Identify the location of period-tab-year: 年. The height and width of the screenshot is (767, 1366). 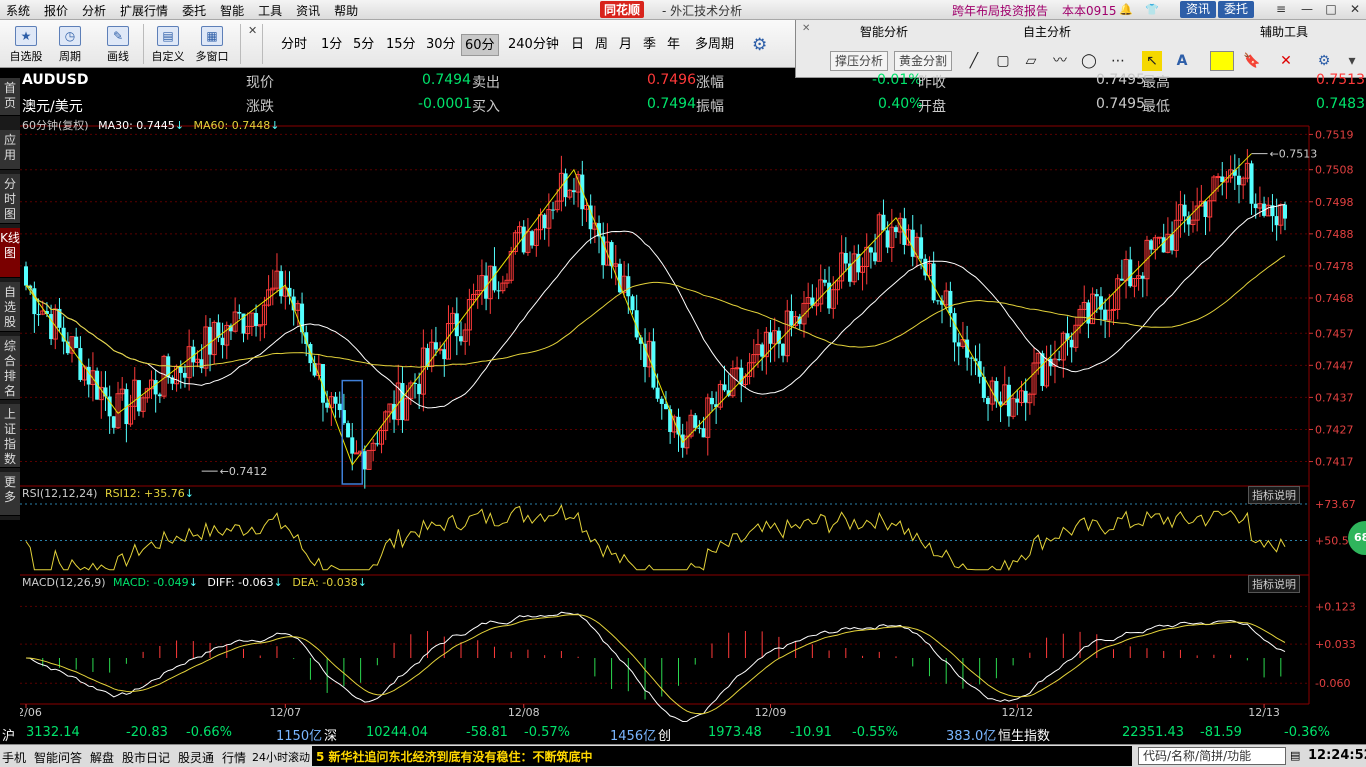
(673, 45).